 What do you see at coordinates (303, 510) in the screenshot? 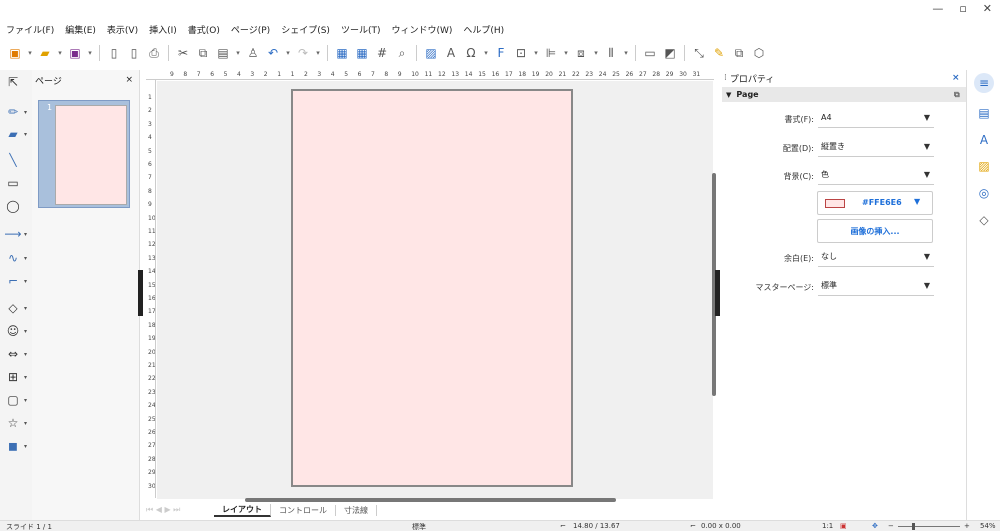
I see `tab-controls: コントロール` at bounding box center [303, 510].